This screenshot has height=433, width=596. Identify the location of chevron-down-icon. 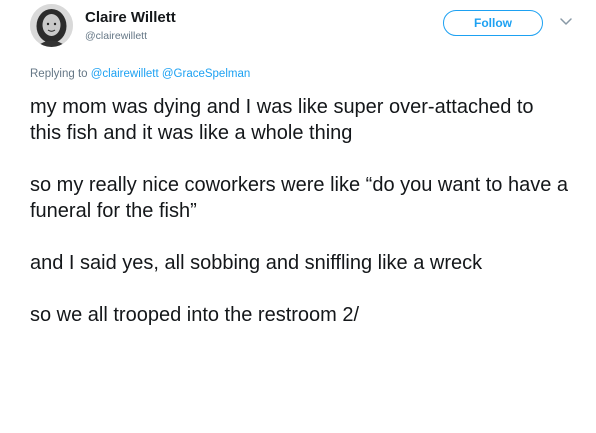
(566, 21).